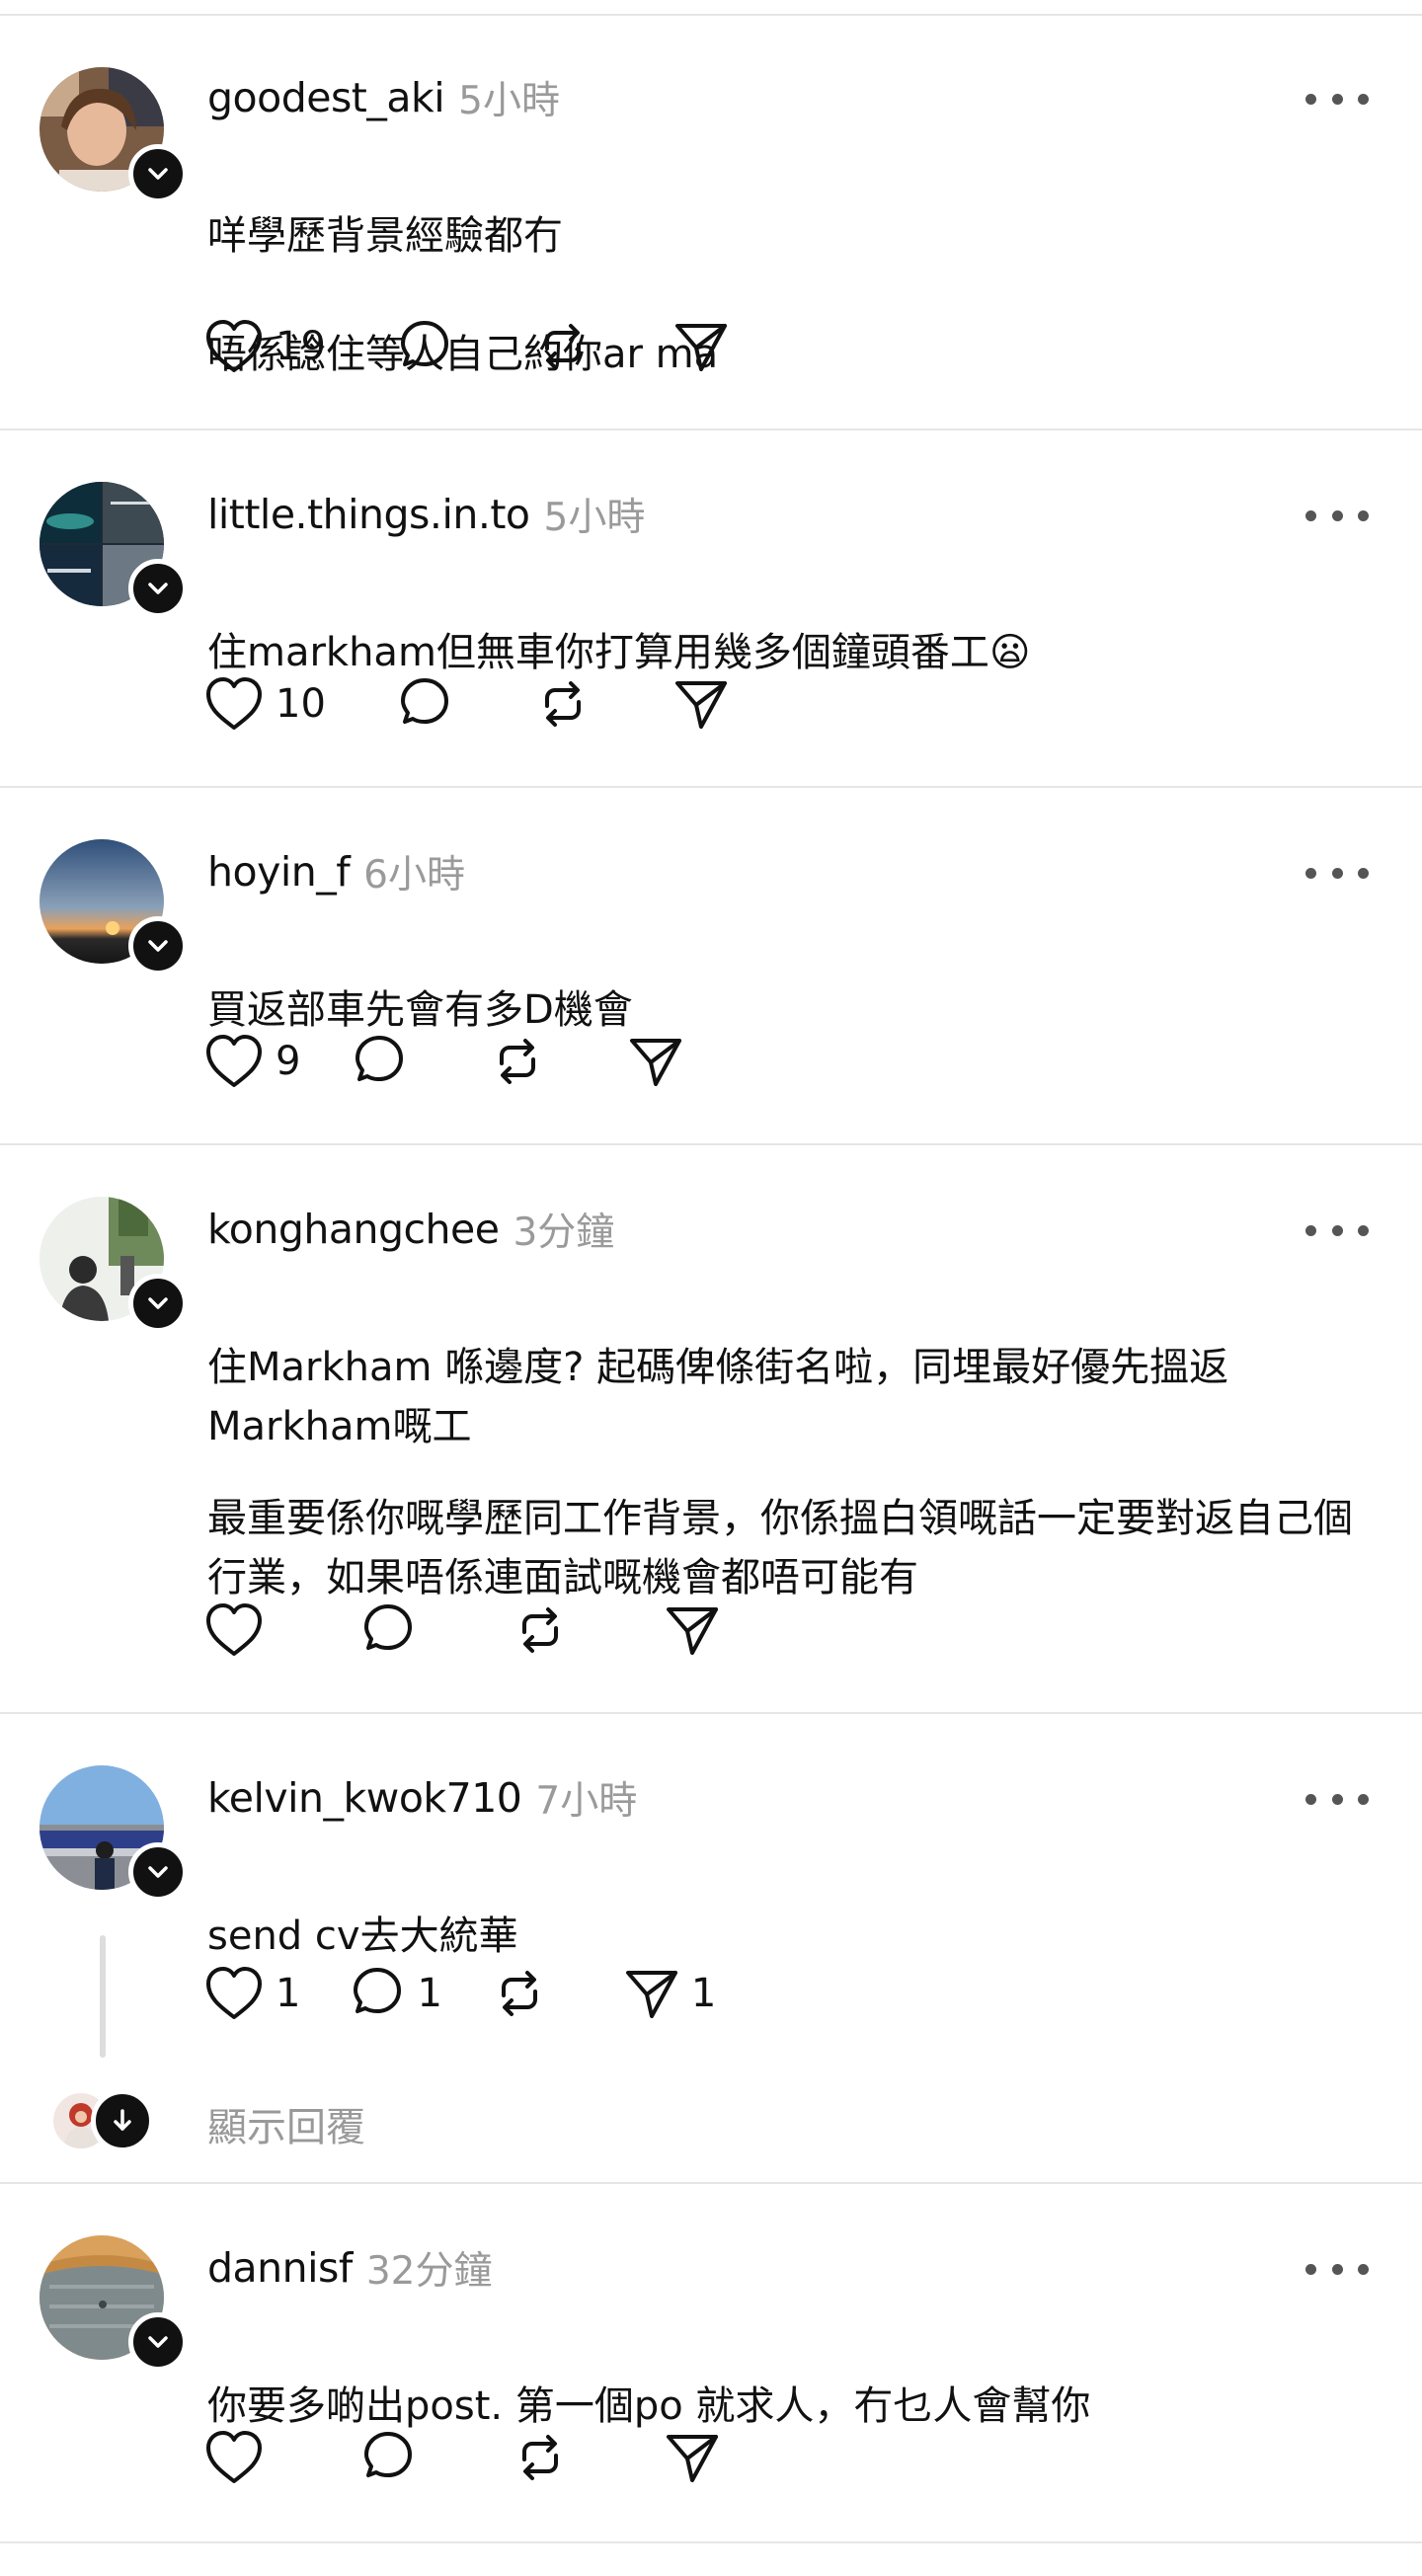 The height and width of the screenshot is (2576, 1422). Describe the element at coordinates (395, 1993) in the screenshot. I see `reply-button: 1` at that location.